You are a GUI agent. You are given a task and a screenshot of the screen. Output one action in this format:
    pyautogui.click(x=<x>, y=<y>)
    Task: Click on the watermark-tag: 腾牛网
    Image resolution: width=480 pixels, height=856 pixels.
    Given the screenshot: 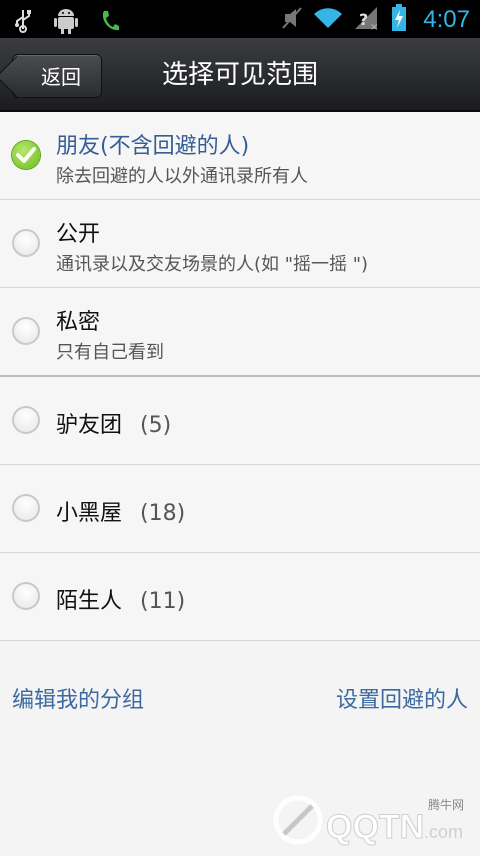 What is the action you would take?
    pyautogui.click(x=445, y=805)
    